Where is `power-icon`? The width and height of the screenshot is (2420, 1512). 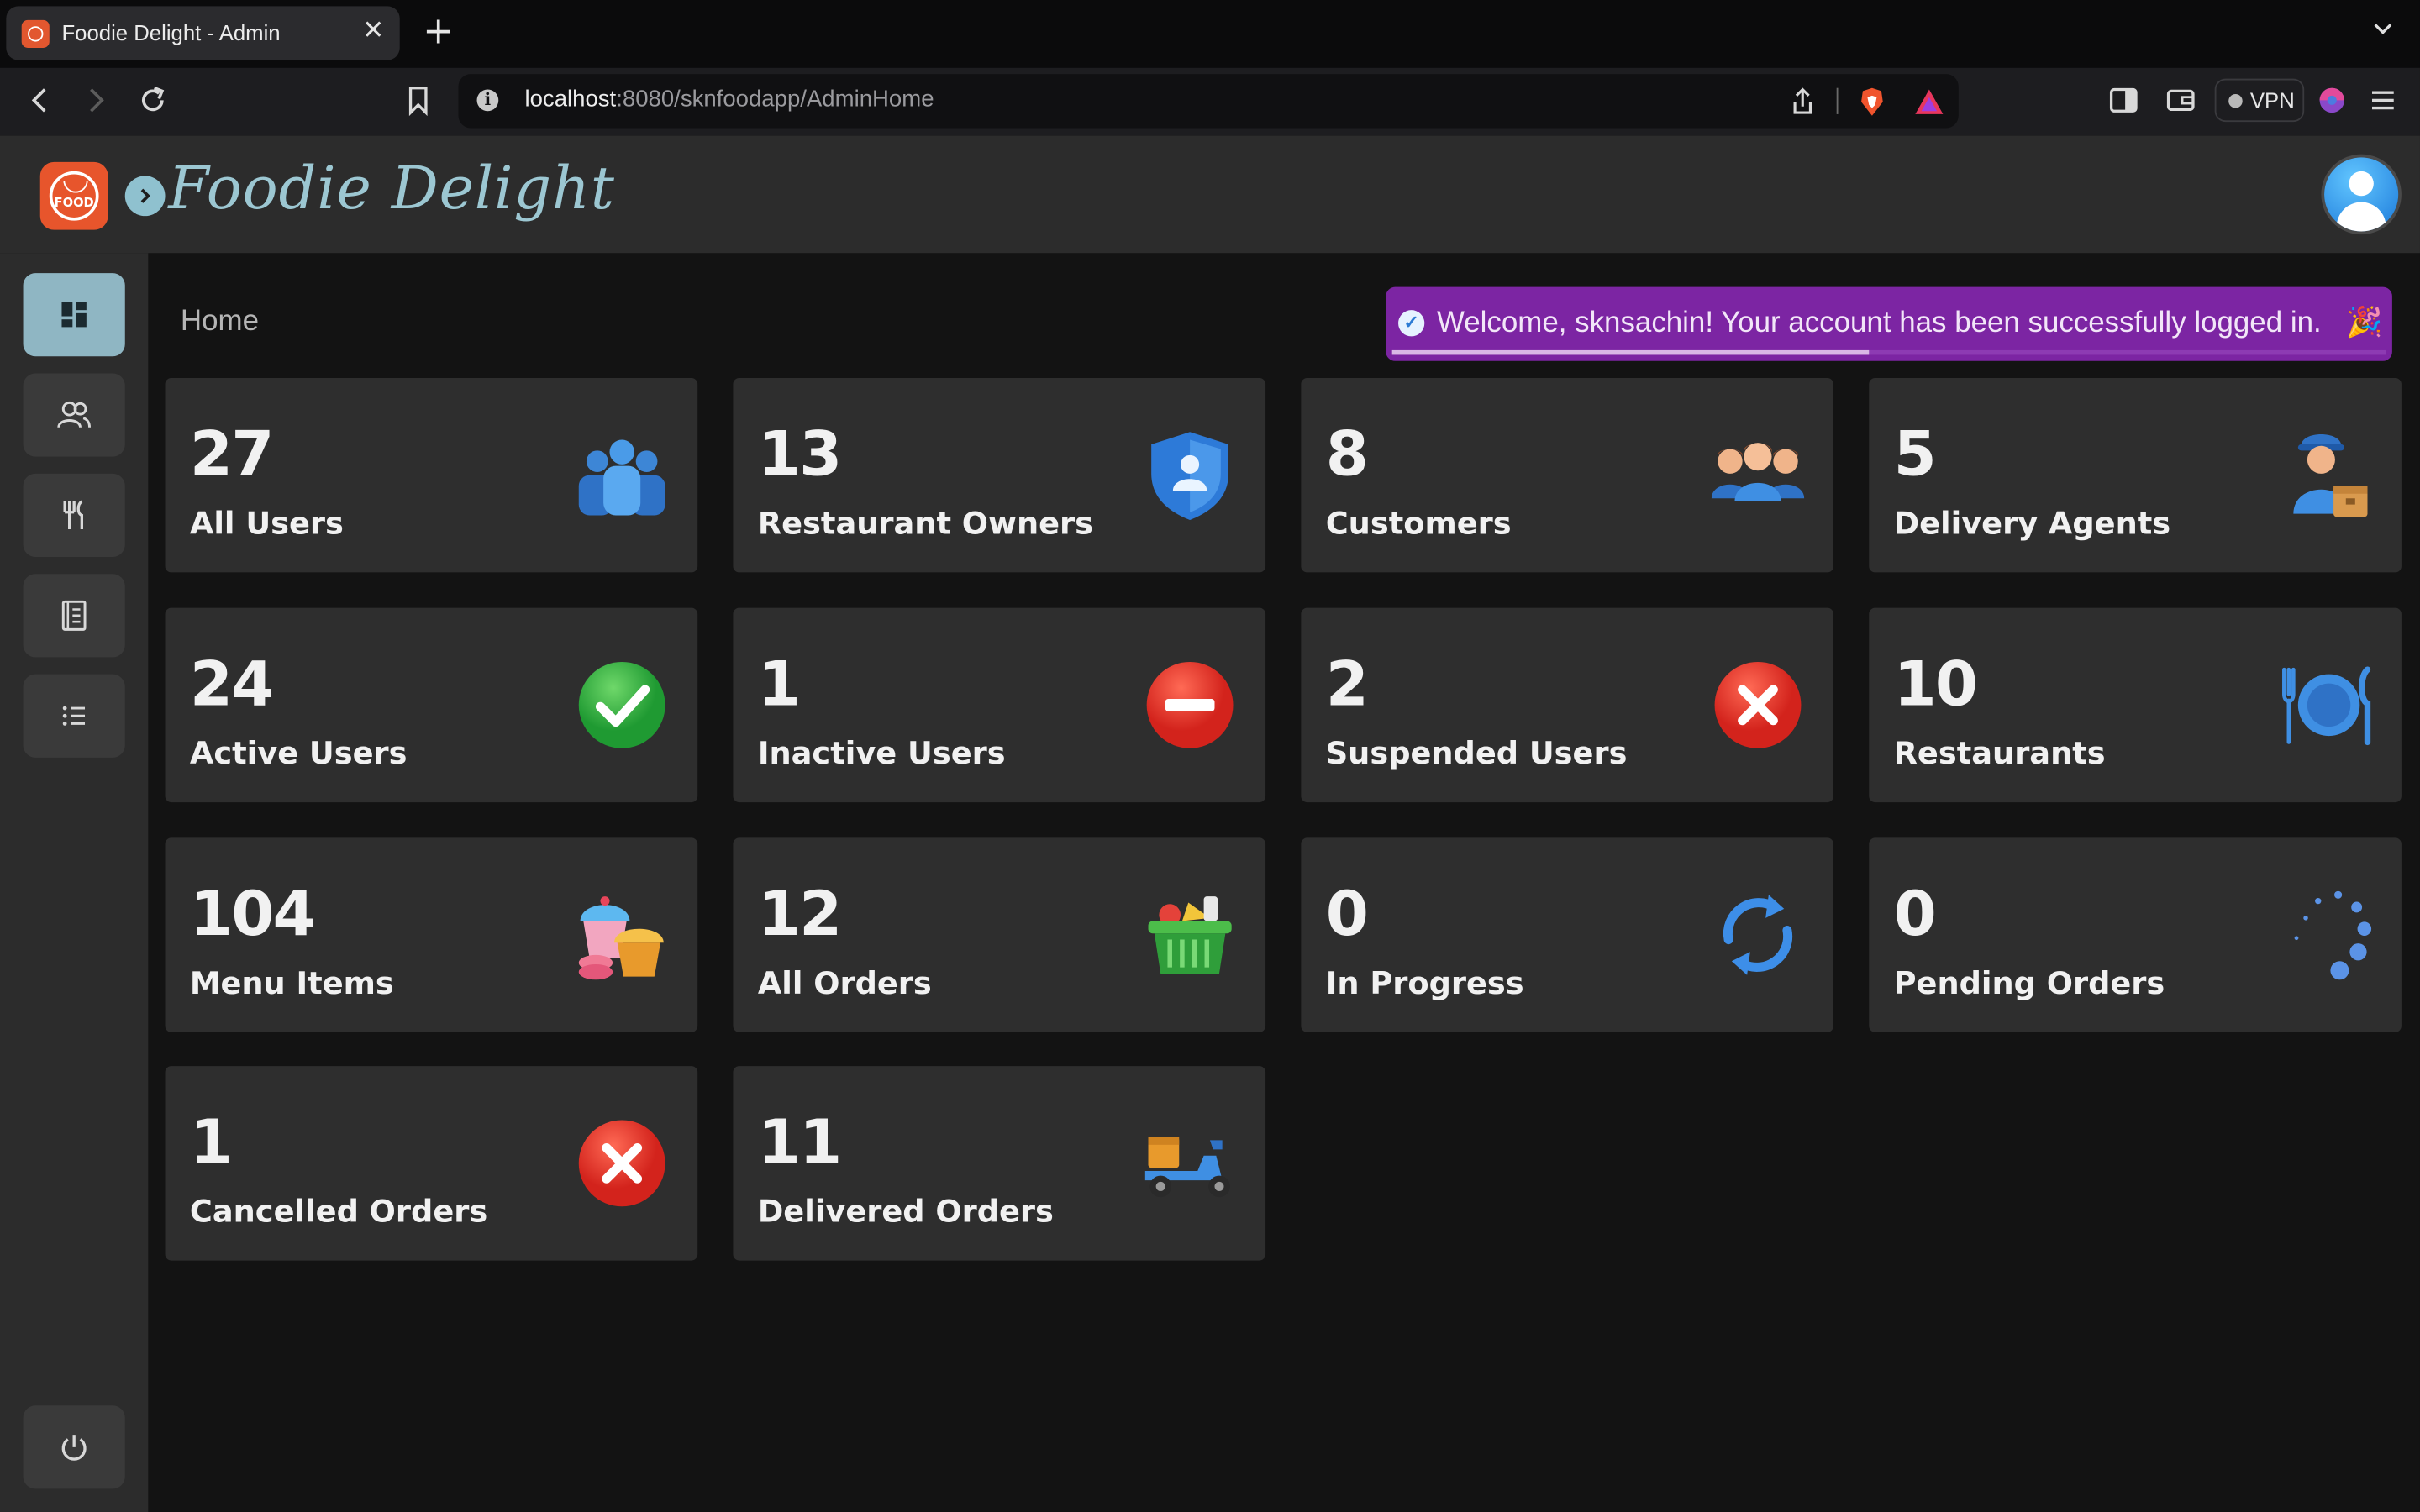
power-icon is located at coordinates (74, 1448).